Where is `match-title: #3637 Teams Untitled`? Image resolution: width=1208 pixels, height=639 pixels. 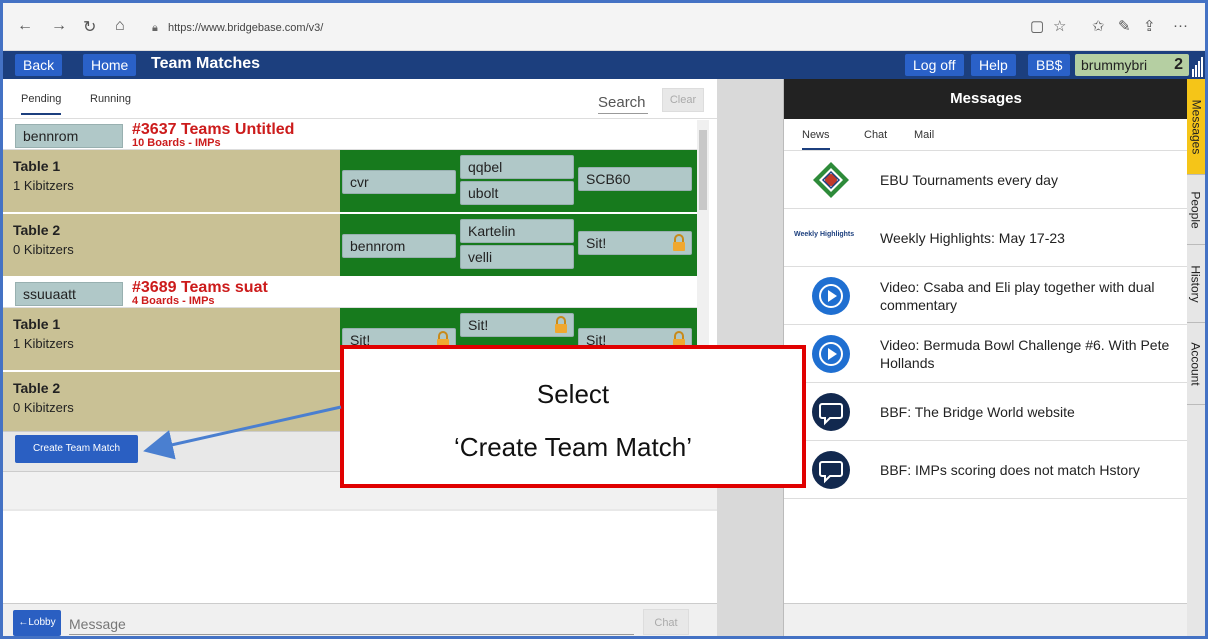
match-title: #3637 Teams Untitled is located at coordinates (213, 130).